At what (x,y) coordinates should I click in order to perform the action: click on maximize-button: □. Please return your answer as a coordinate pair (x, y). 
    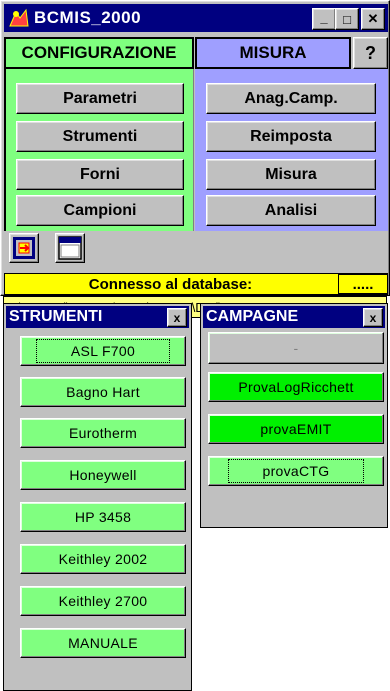
    Looking at the image, I should click on (347, 19).